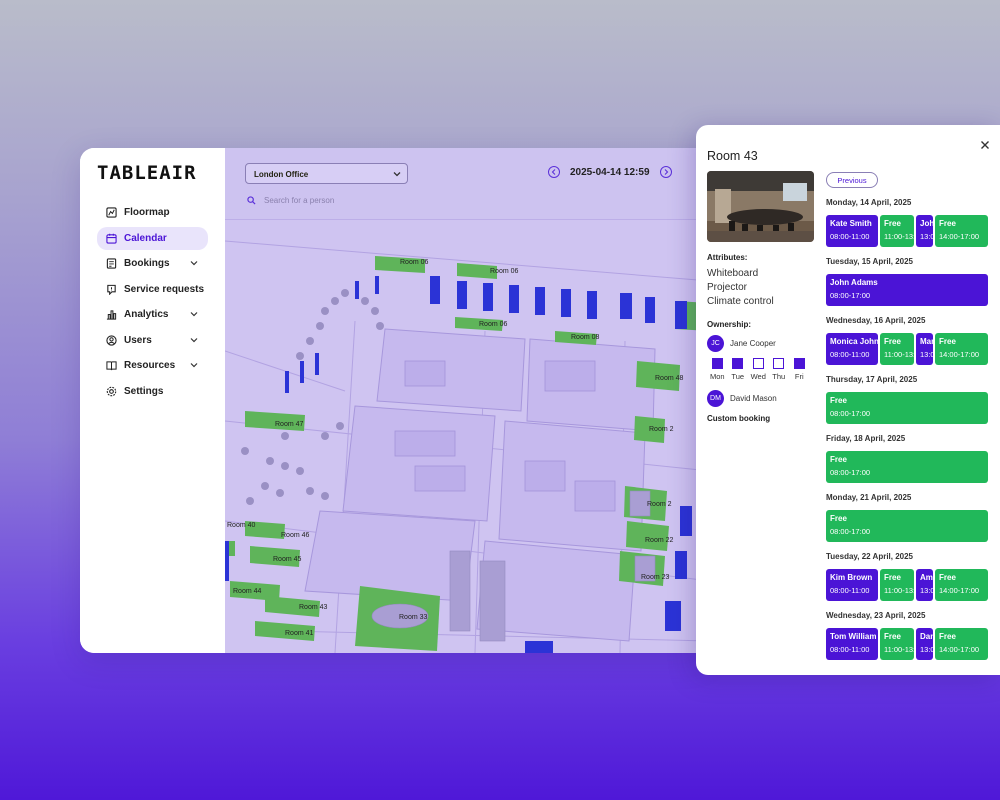  I want to click on sidebar-item-resources: Resources, so click(152, 365).